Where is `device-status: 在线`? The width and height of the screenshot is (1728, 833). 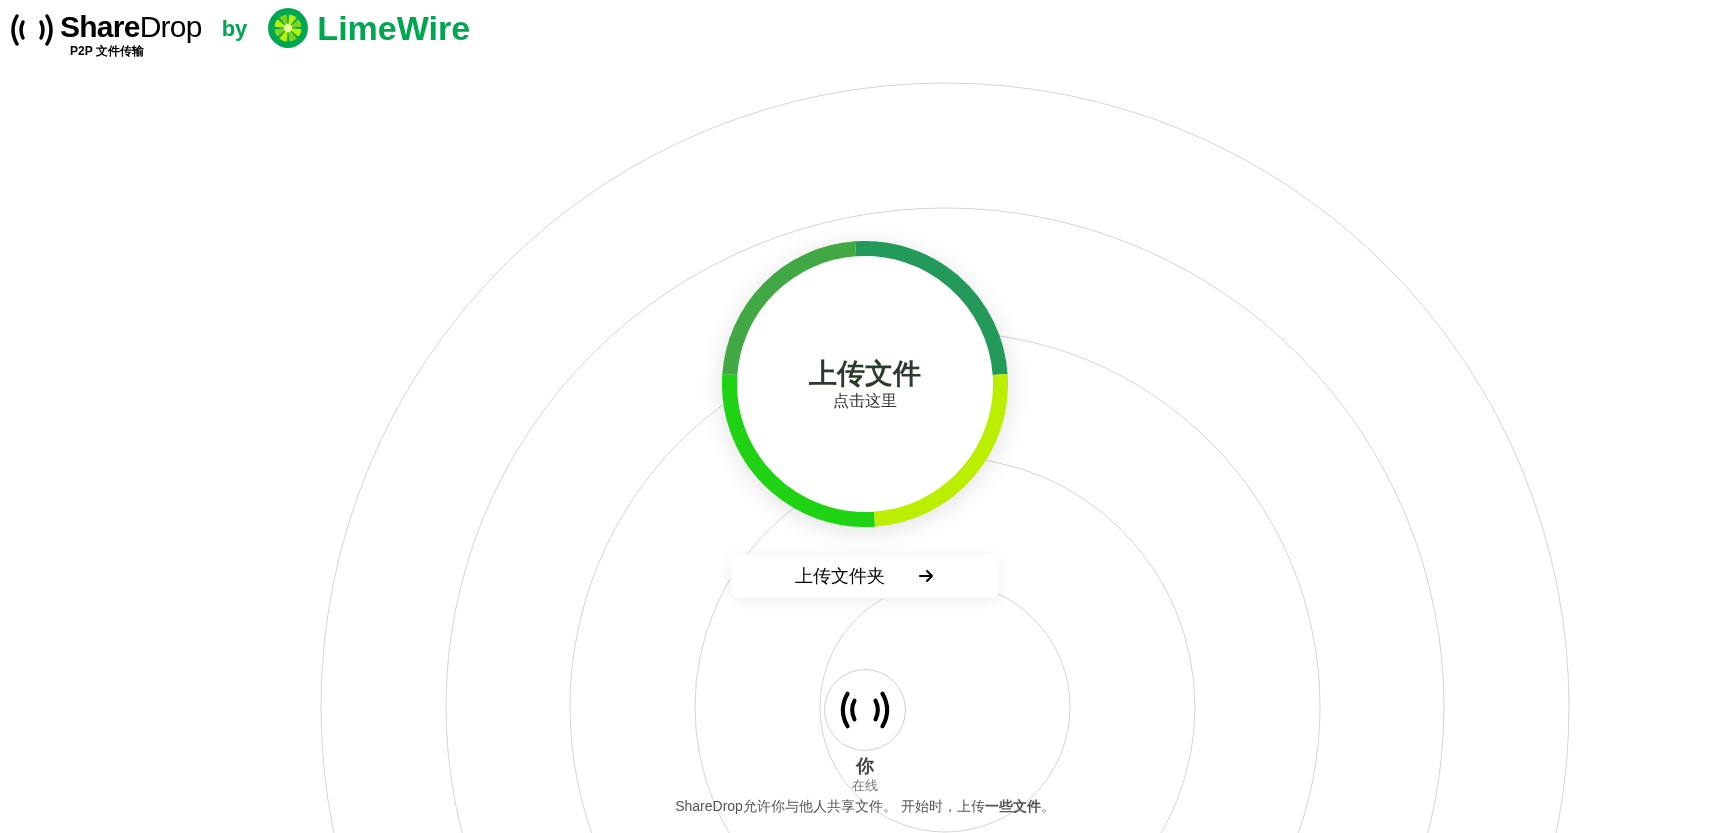
device-status: 在线 is located at coordinates (865, 786).